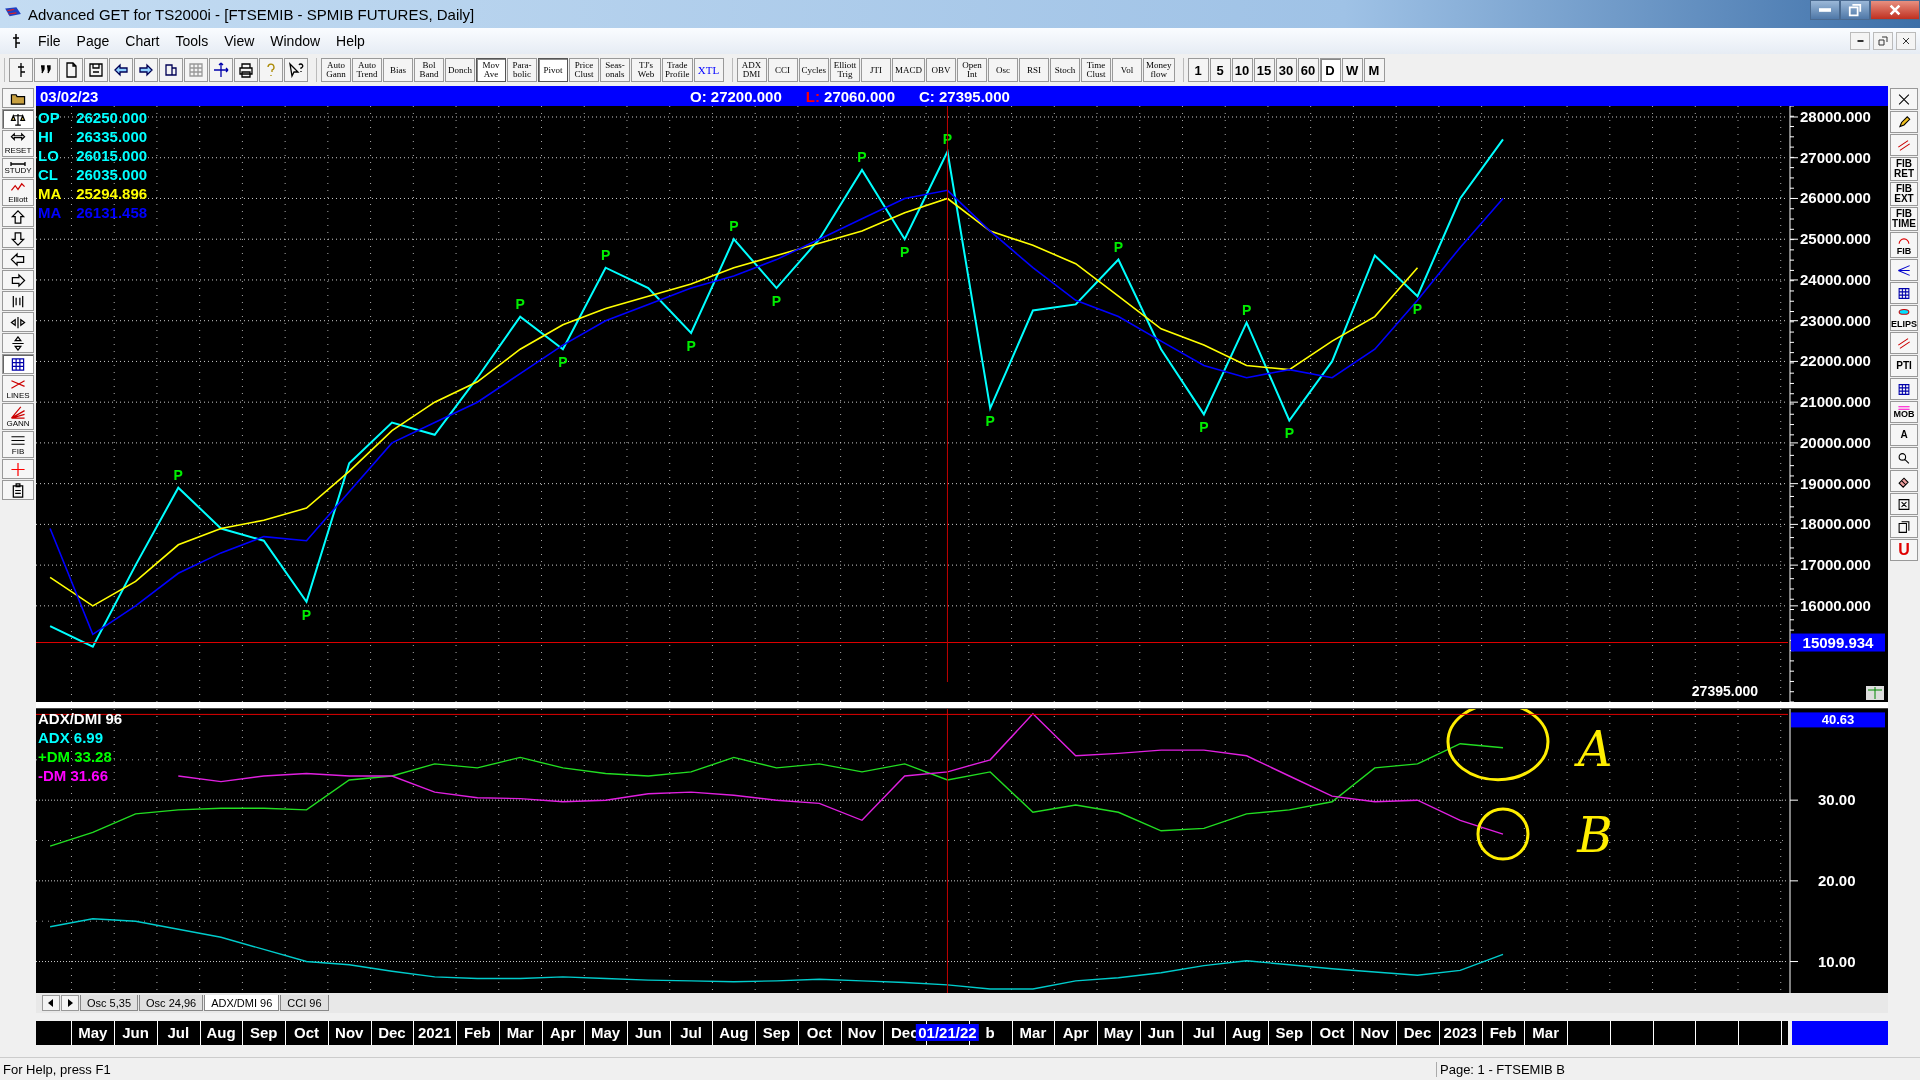 The height and width of the screenshot is (1080, 1920). I want to click on axis-label: 23000.000, so click(1835, 320).